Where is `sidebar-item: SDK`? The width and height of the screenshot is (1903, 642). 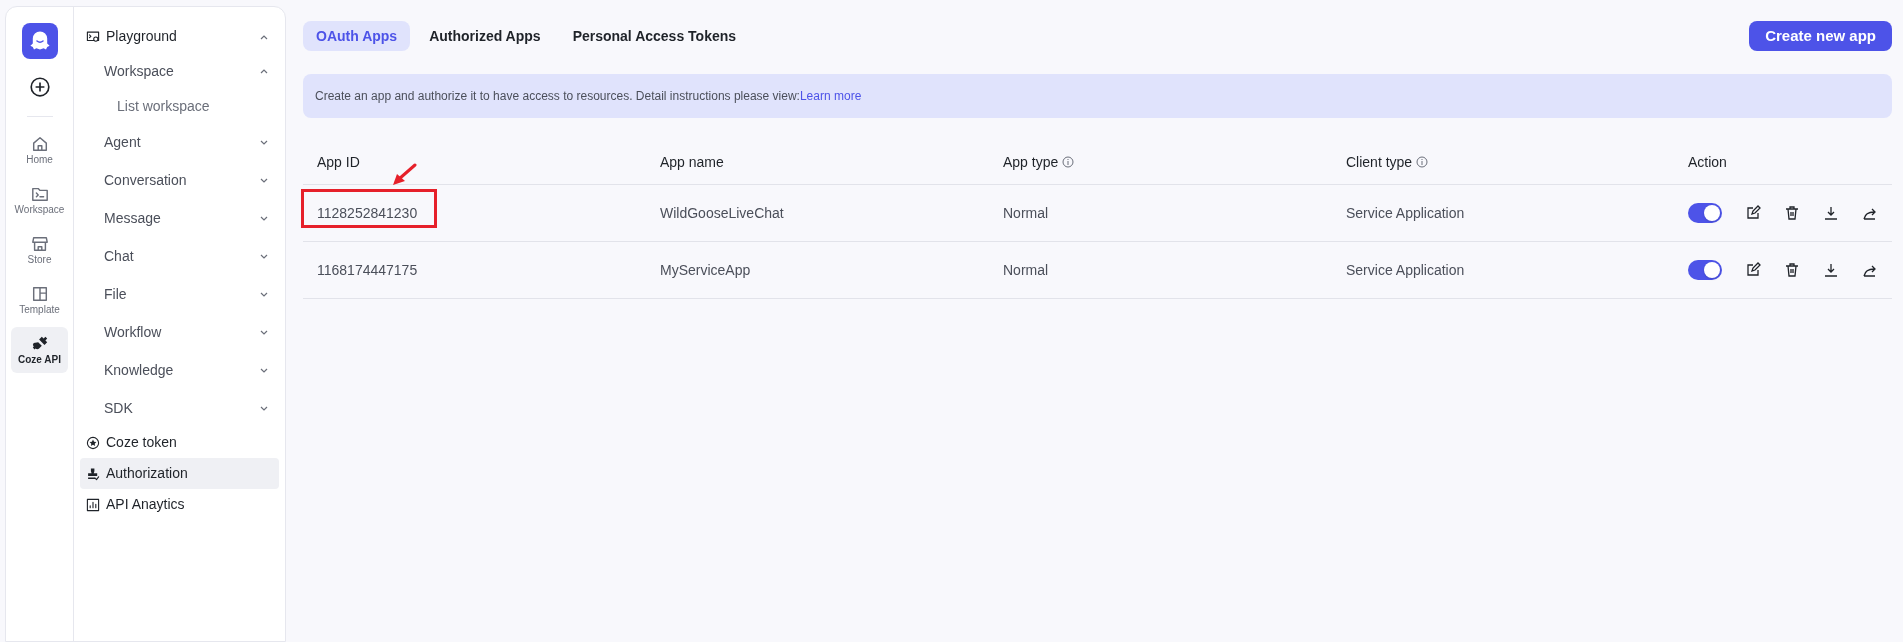
sidebar-item: SDK is located at coordinates (179, 408).